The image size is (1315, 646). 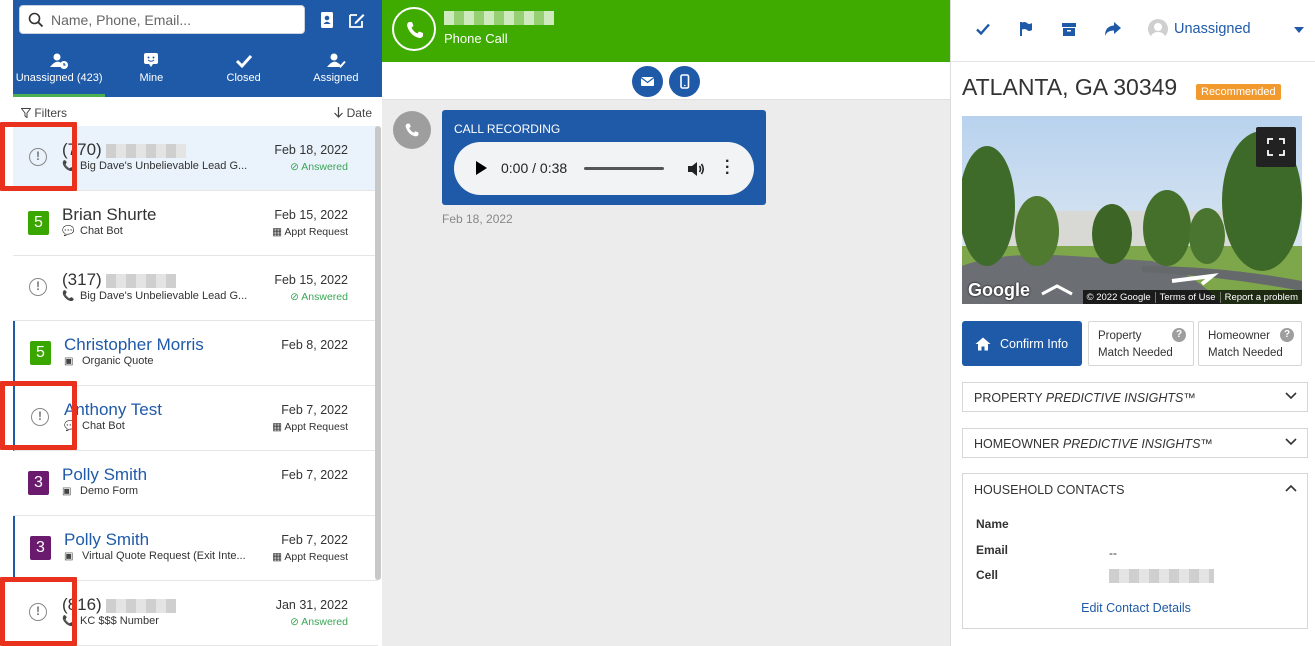 I want to click on chat-user-icon, so click(x=151, y=60).